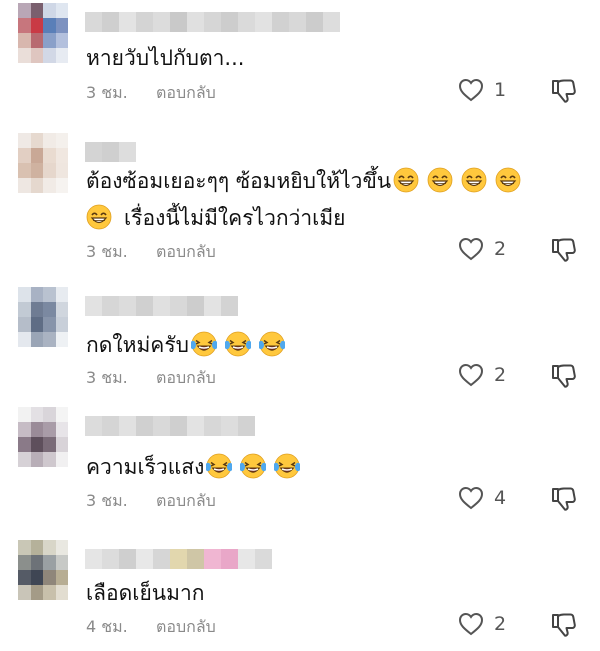 This screenshot has width=600, height=651. I want to click on comment-meta: 4 ชม. ตอบกลับ, so click(151, 627).